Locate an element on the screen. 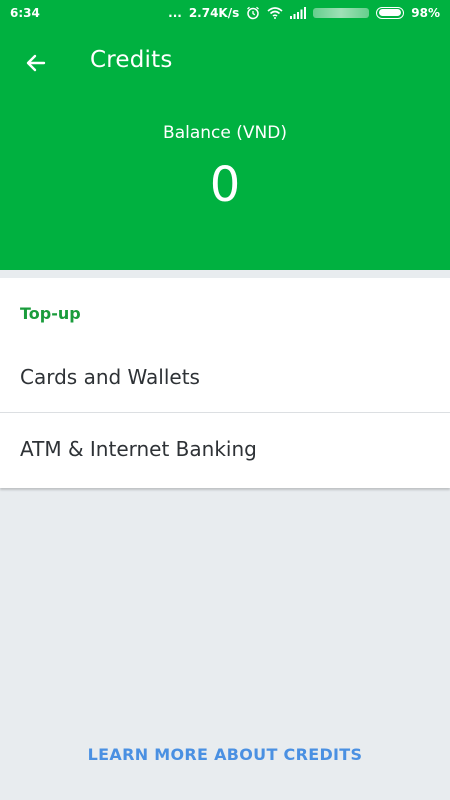  list-item-label: ATM & Internet Banking is located at coordinates (138, 449).